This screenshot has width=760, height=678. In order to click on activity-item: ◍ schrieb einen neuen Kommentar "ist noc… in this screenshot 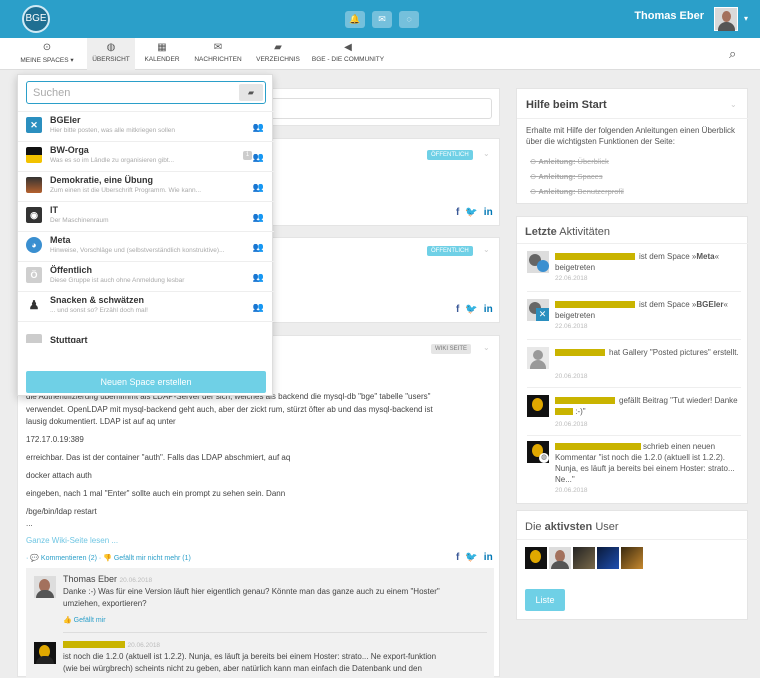, I will do `click(634, 469)`.